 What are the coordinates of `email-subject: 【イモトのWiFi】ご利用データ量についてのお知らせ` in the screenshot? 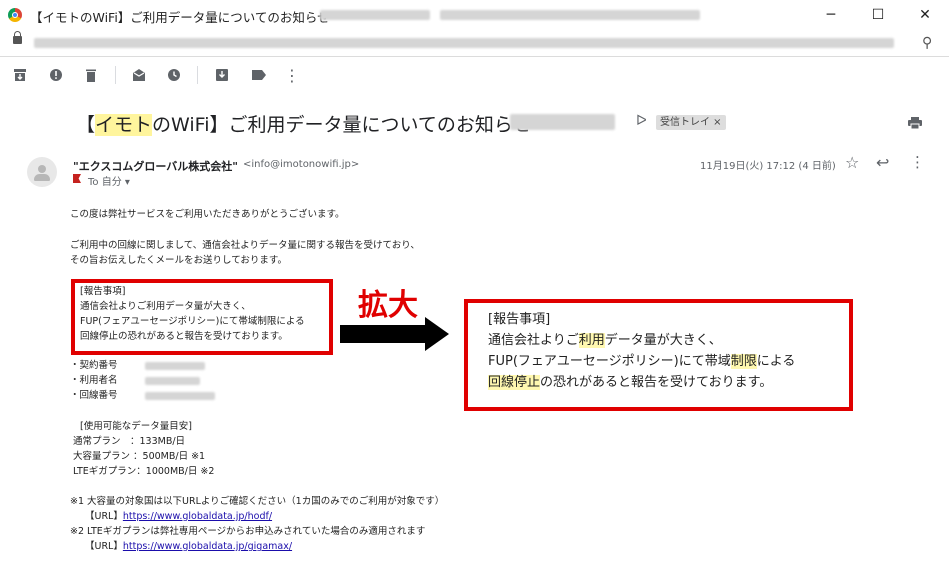 It's located at (304, 123).